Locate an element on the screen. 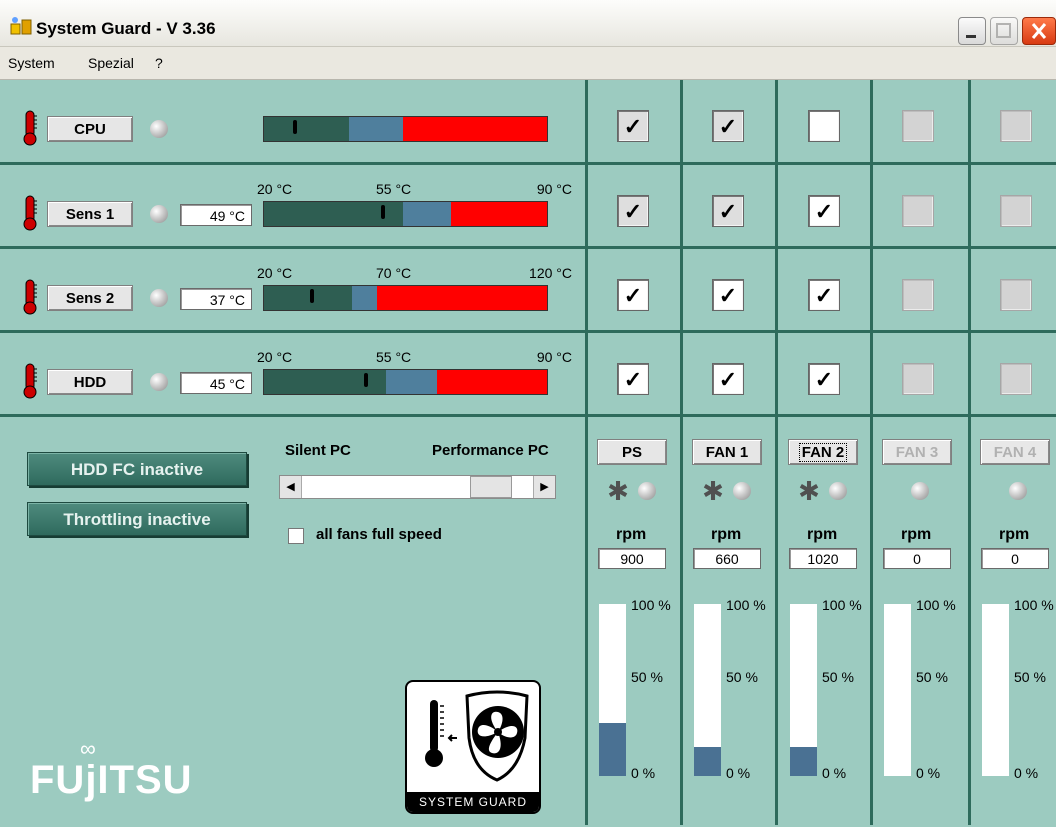 Image resolution: width=1056 pixels, height=827 pixels. minimize-icon is located at coordinates (971, 36).